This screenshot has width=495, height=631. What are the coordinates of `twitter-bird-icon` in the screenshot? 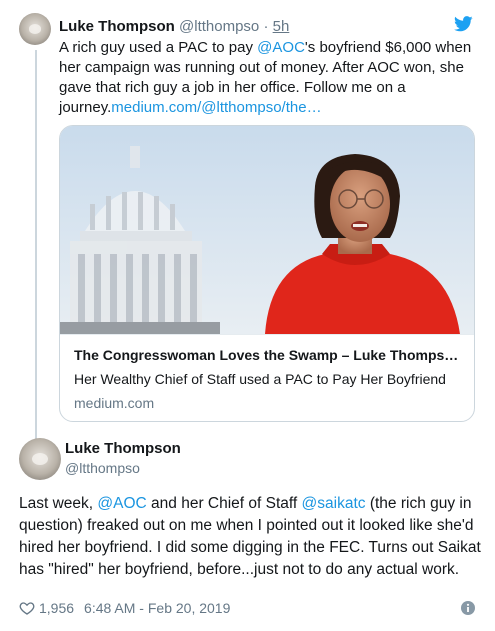 It's located at (463, 24).